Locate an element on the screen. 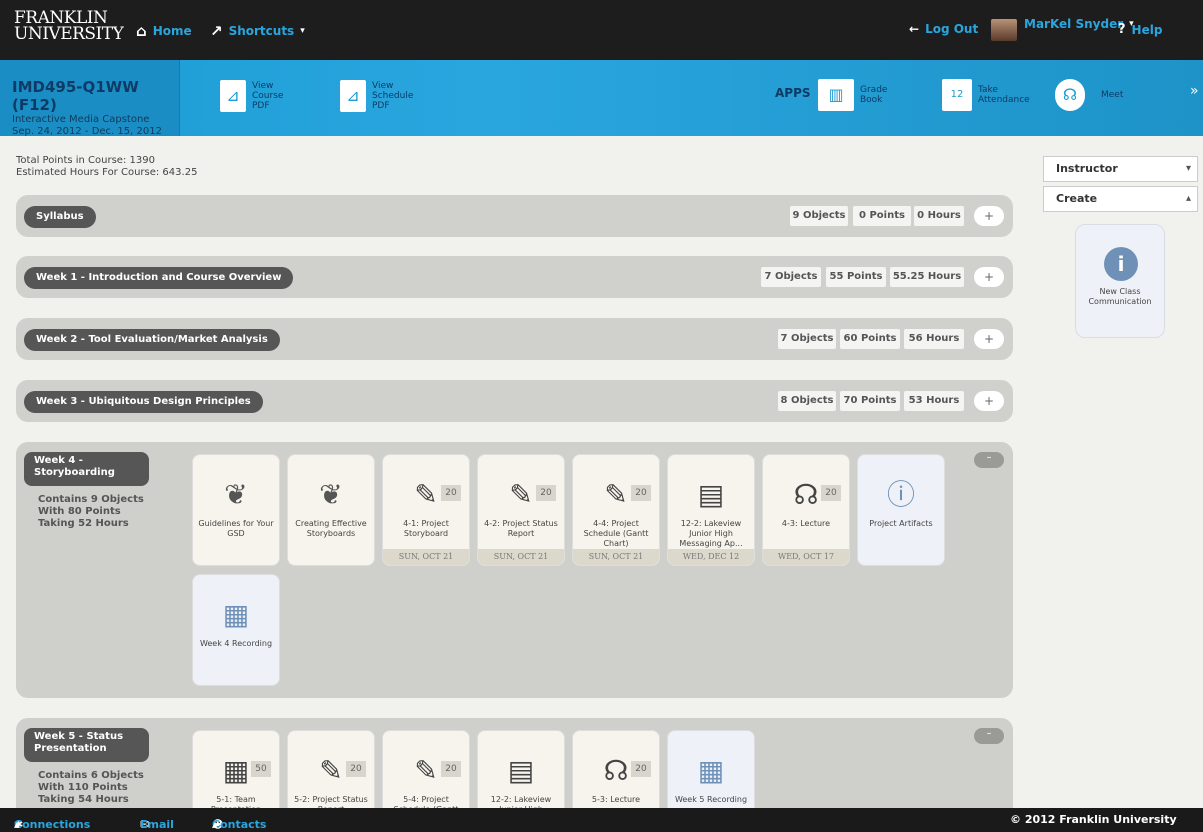  logout-link: ← Log Out is located at coordinates (943, 29).